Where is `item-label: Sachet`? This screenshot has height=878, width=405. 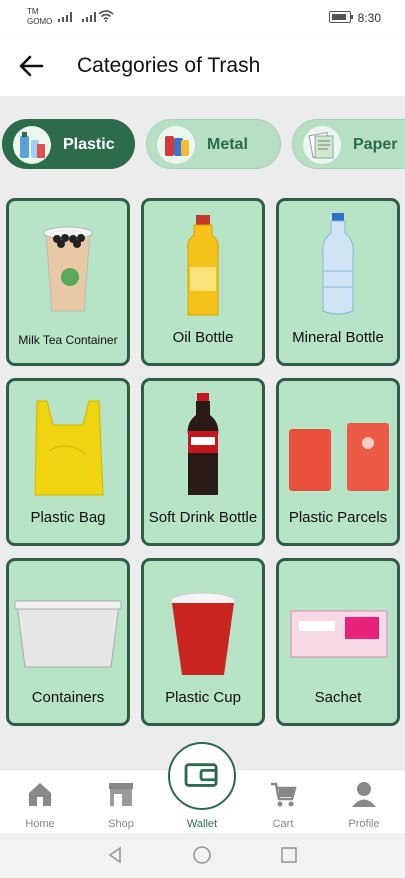 item-label: Sachet is located at coordinates (338, 697).